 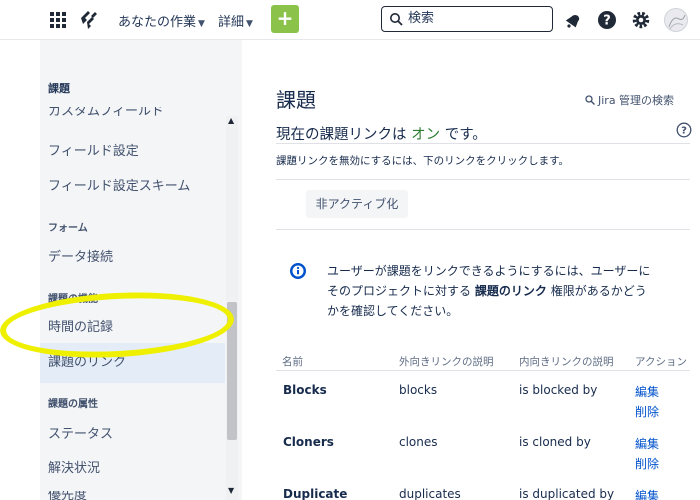 What do you see at coordinates (341, 135) in the screenshot?
I see `status-prefix: 現在の課題リンクは` at bounding box center [341, 135].